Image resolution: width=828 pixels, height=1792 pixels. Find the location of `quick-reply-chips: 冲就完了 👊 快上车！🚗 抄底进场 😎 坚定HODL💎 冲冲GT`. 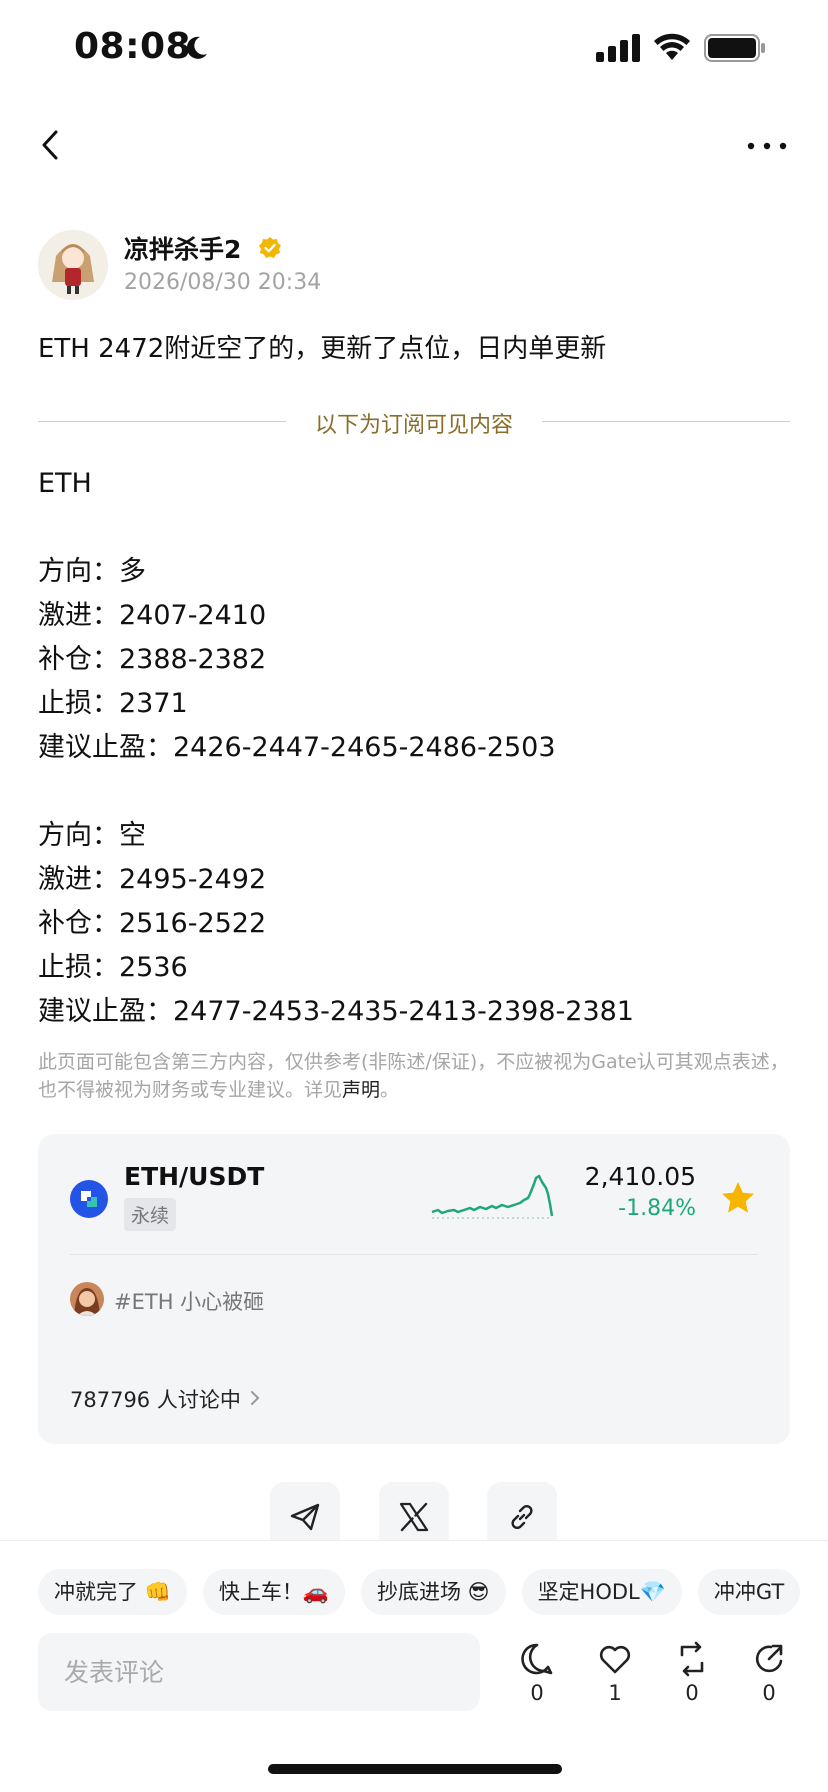

quick-reply-chips: 冲就完了 👊 快上车！🚗 抄底进场 😎 坚定HODL💎 冲冲GT is located at coordinates (433, 1592).